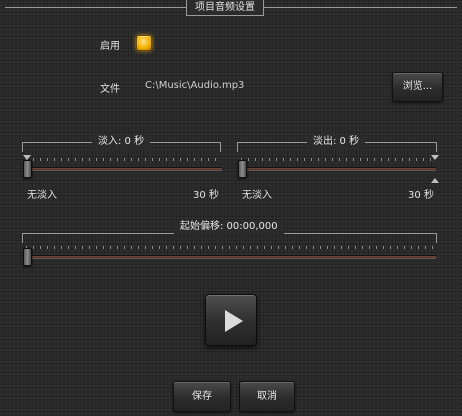 Image resolution: width=462 pixels, height=416 pixels. Describe the element at coordinates (121, 142) in the screenshot. I see `fade-in-caption: 淡入: 0 秒` at that location.